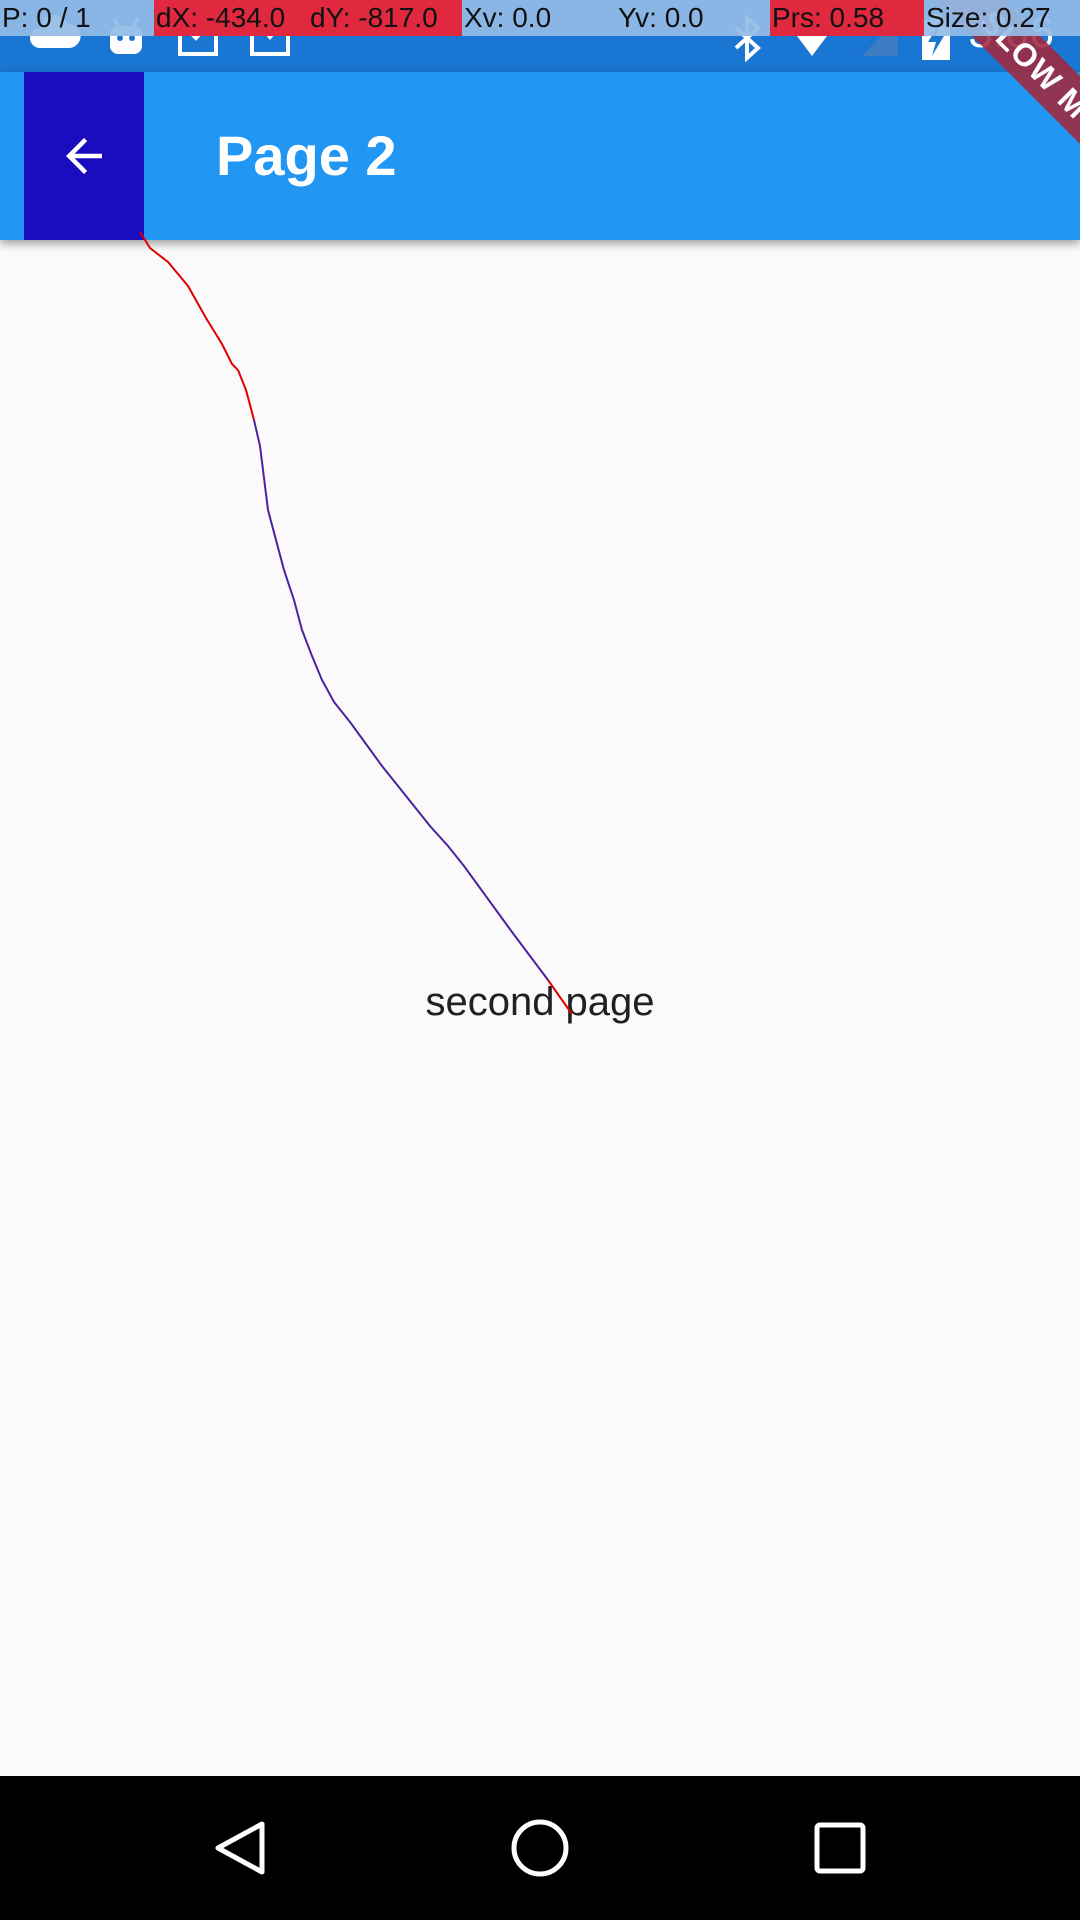  What do you see at coordinates (231, 18) in the screenshot?
I see `pointer-dx: dX: -434.0` at bounding box center [231, 18].